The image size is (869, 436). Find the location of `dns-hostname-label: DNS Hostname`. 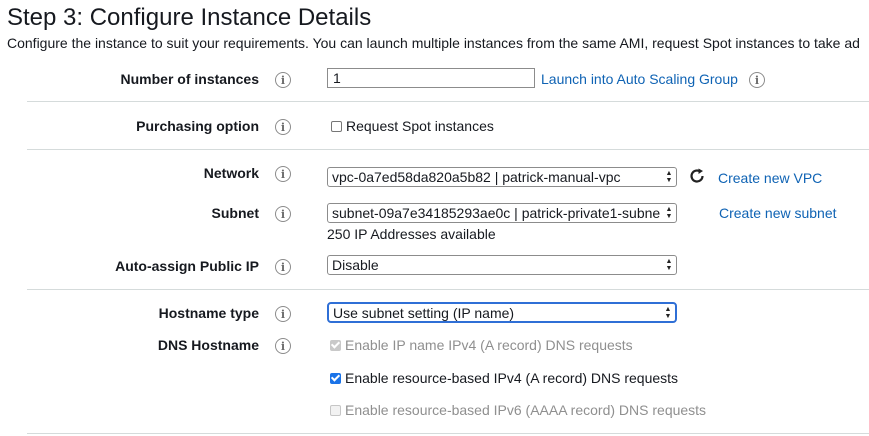

dns-hostname-label: DNS Hostname is located at coordinates (208, 345).